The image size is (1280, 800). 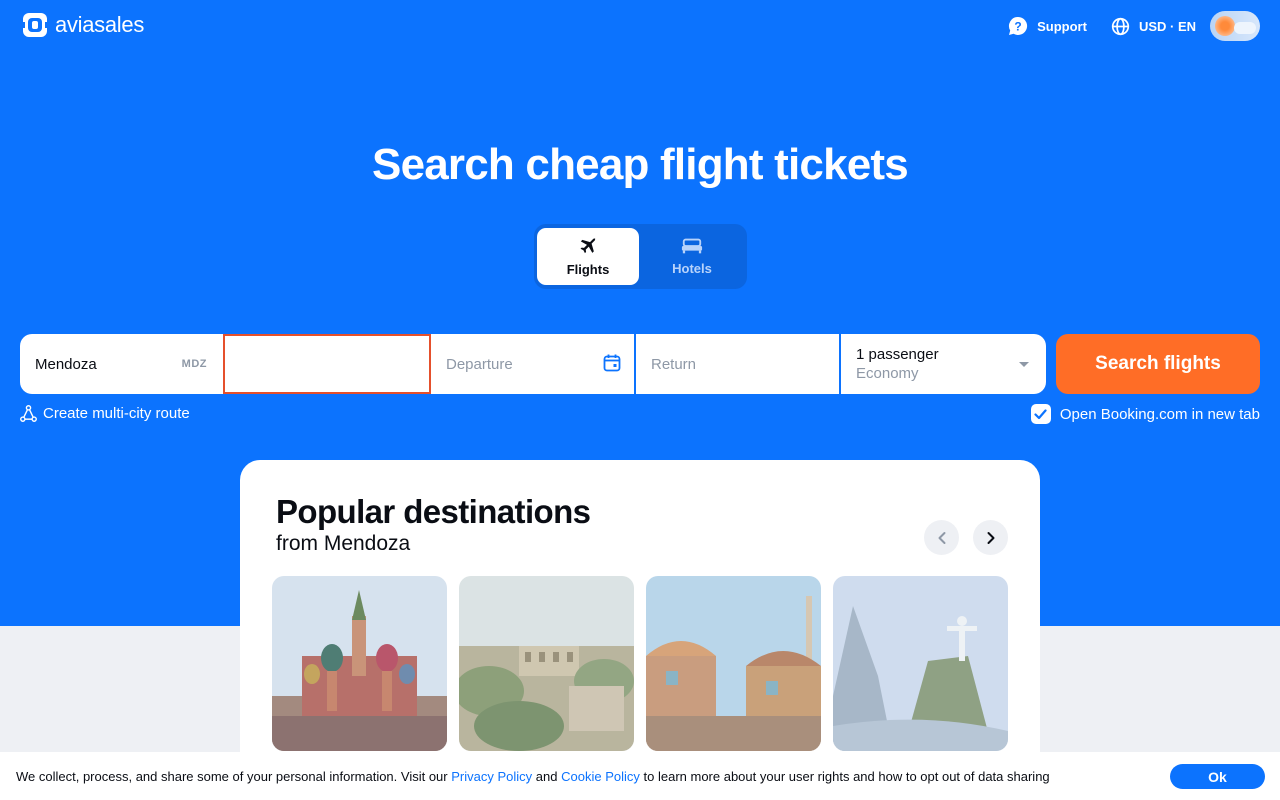 What do you see at coordinates (692, 256) in the screenshot?
I see `tab-hotels: Hotels` at bounding box center [692, 256].